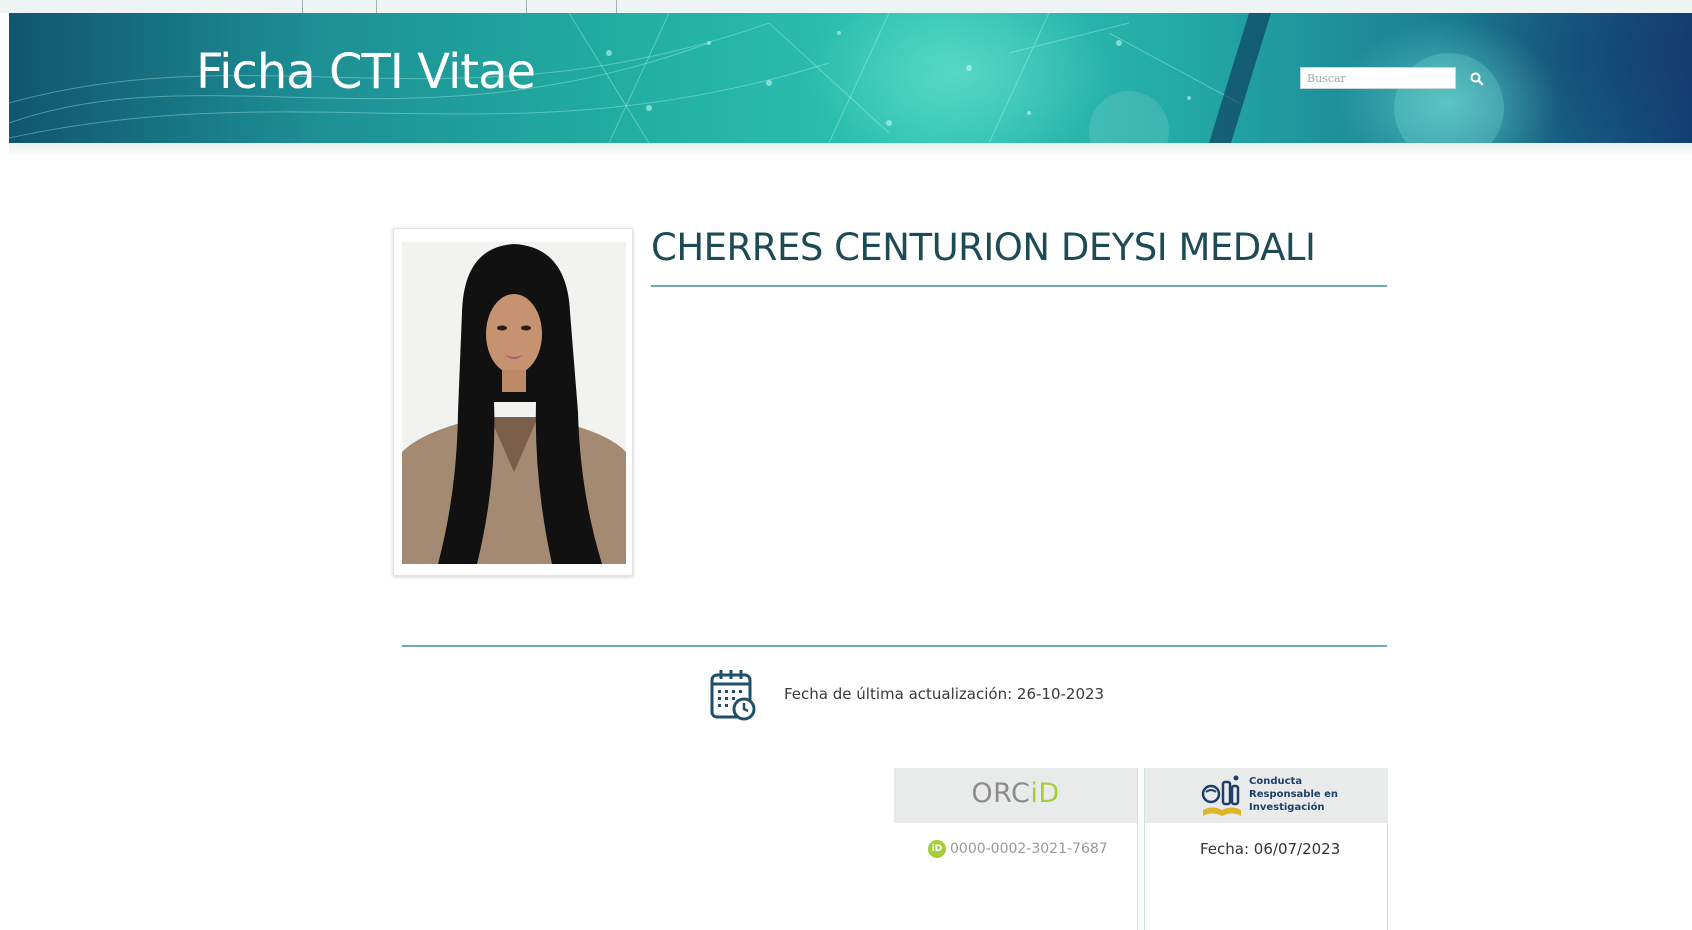 This screenshot has height=930, width=1692. What do you see at coordinates (894, 646) in the screenshot?
I see `section-divider` at bounding box center [894, 646].